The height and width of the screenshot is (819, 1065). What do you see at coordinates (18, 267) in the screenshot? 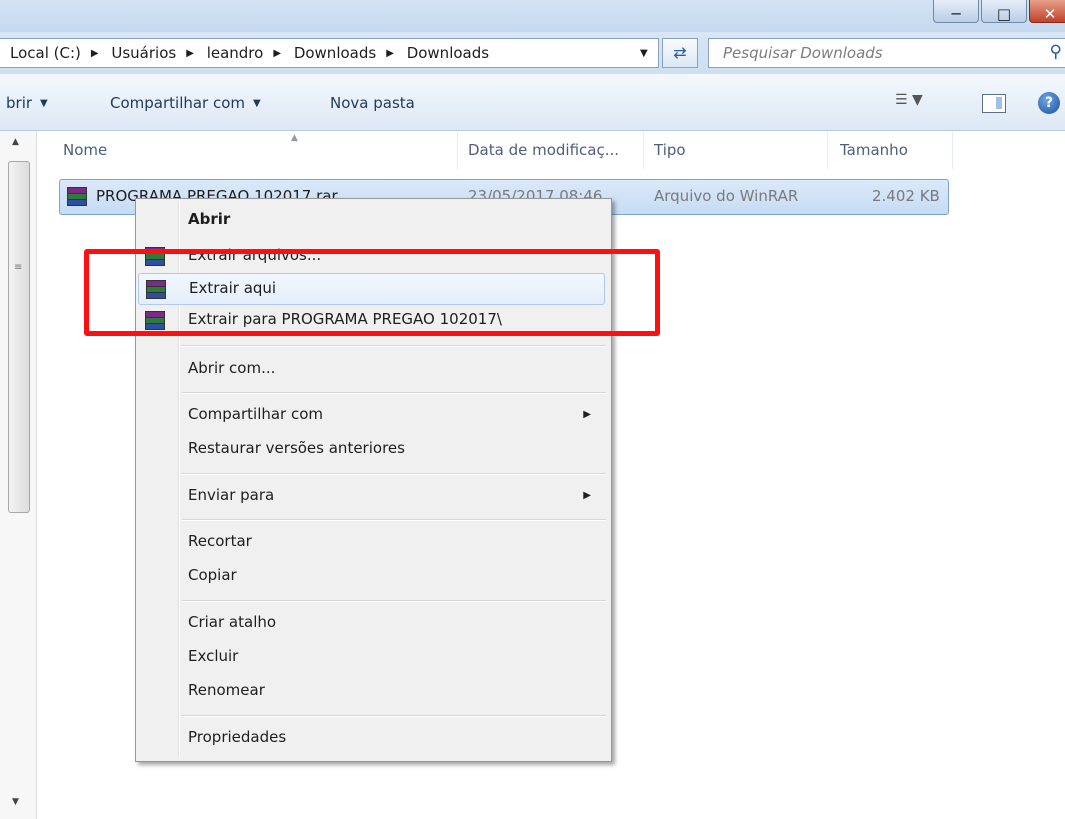
I see `grip-icon: ≡` at bounding box center [18, 267].